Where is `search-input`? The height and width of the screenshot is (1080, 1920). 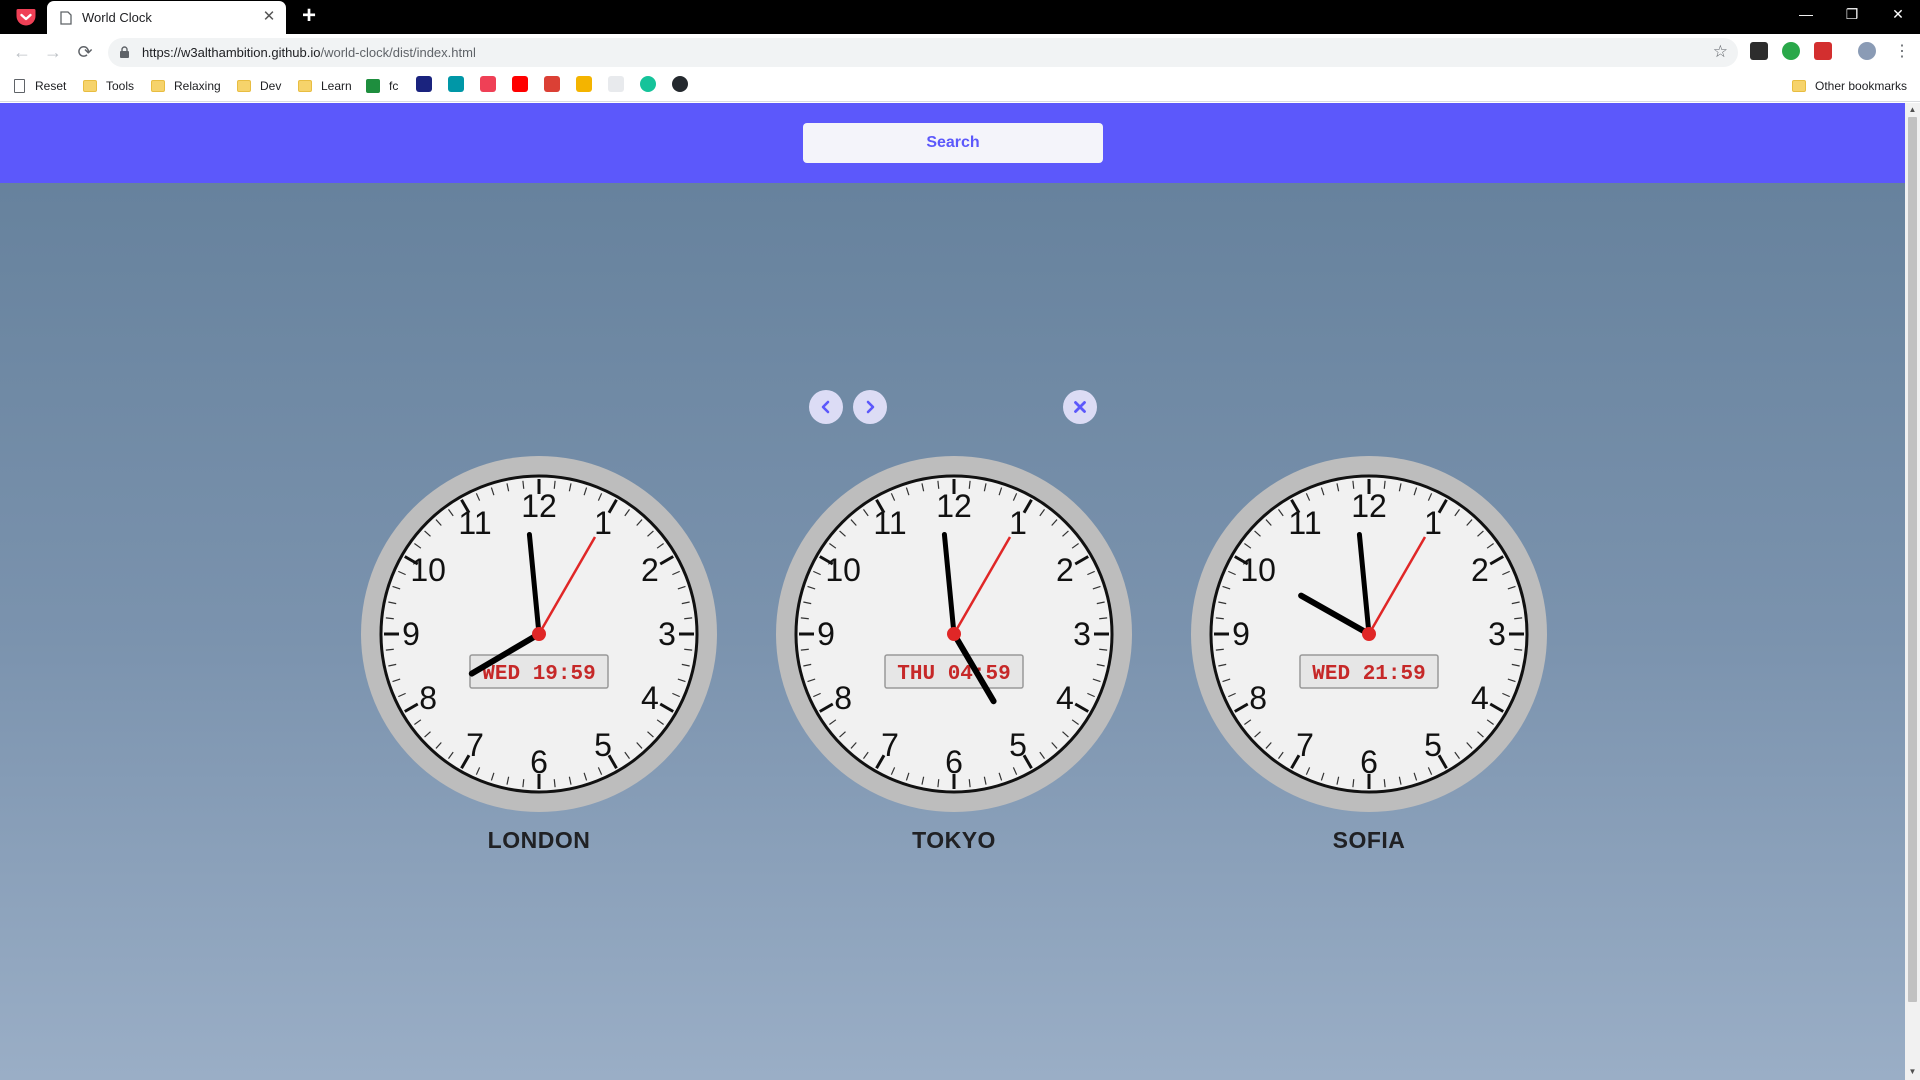 search-input is located at coordinates (953, 143).